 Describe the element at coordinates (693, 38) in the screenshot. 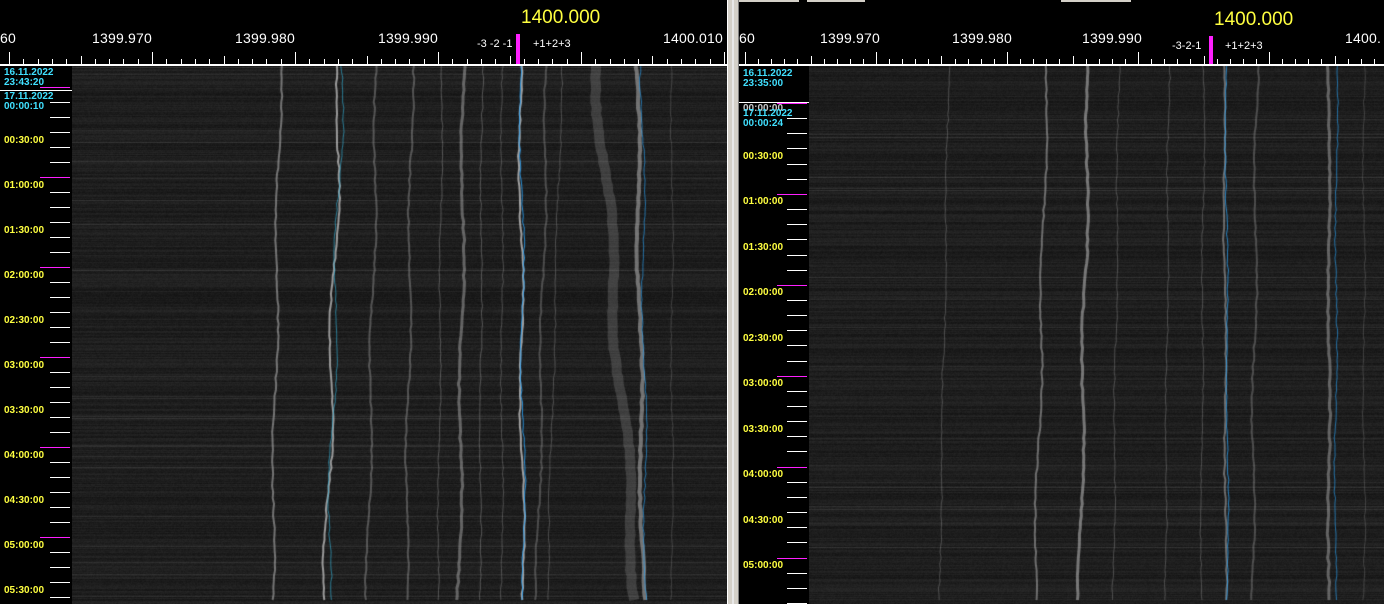

I see `freq-label: 1400.010` at that location.